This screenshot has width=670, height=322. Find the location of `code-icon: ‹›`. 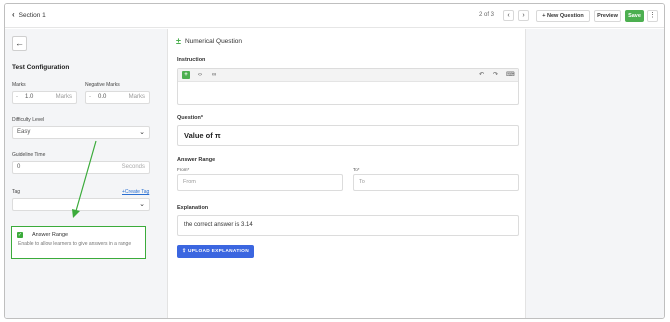

code-icon: ‹› is located at coordinates (200, 75).